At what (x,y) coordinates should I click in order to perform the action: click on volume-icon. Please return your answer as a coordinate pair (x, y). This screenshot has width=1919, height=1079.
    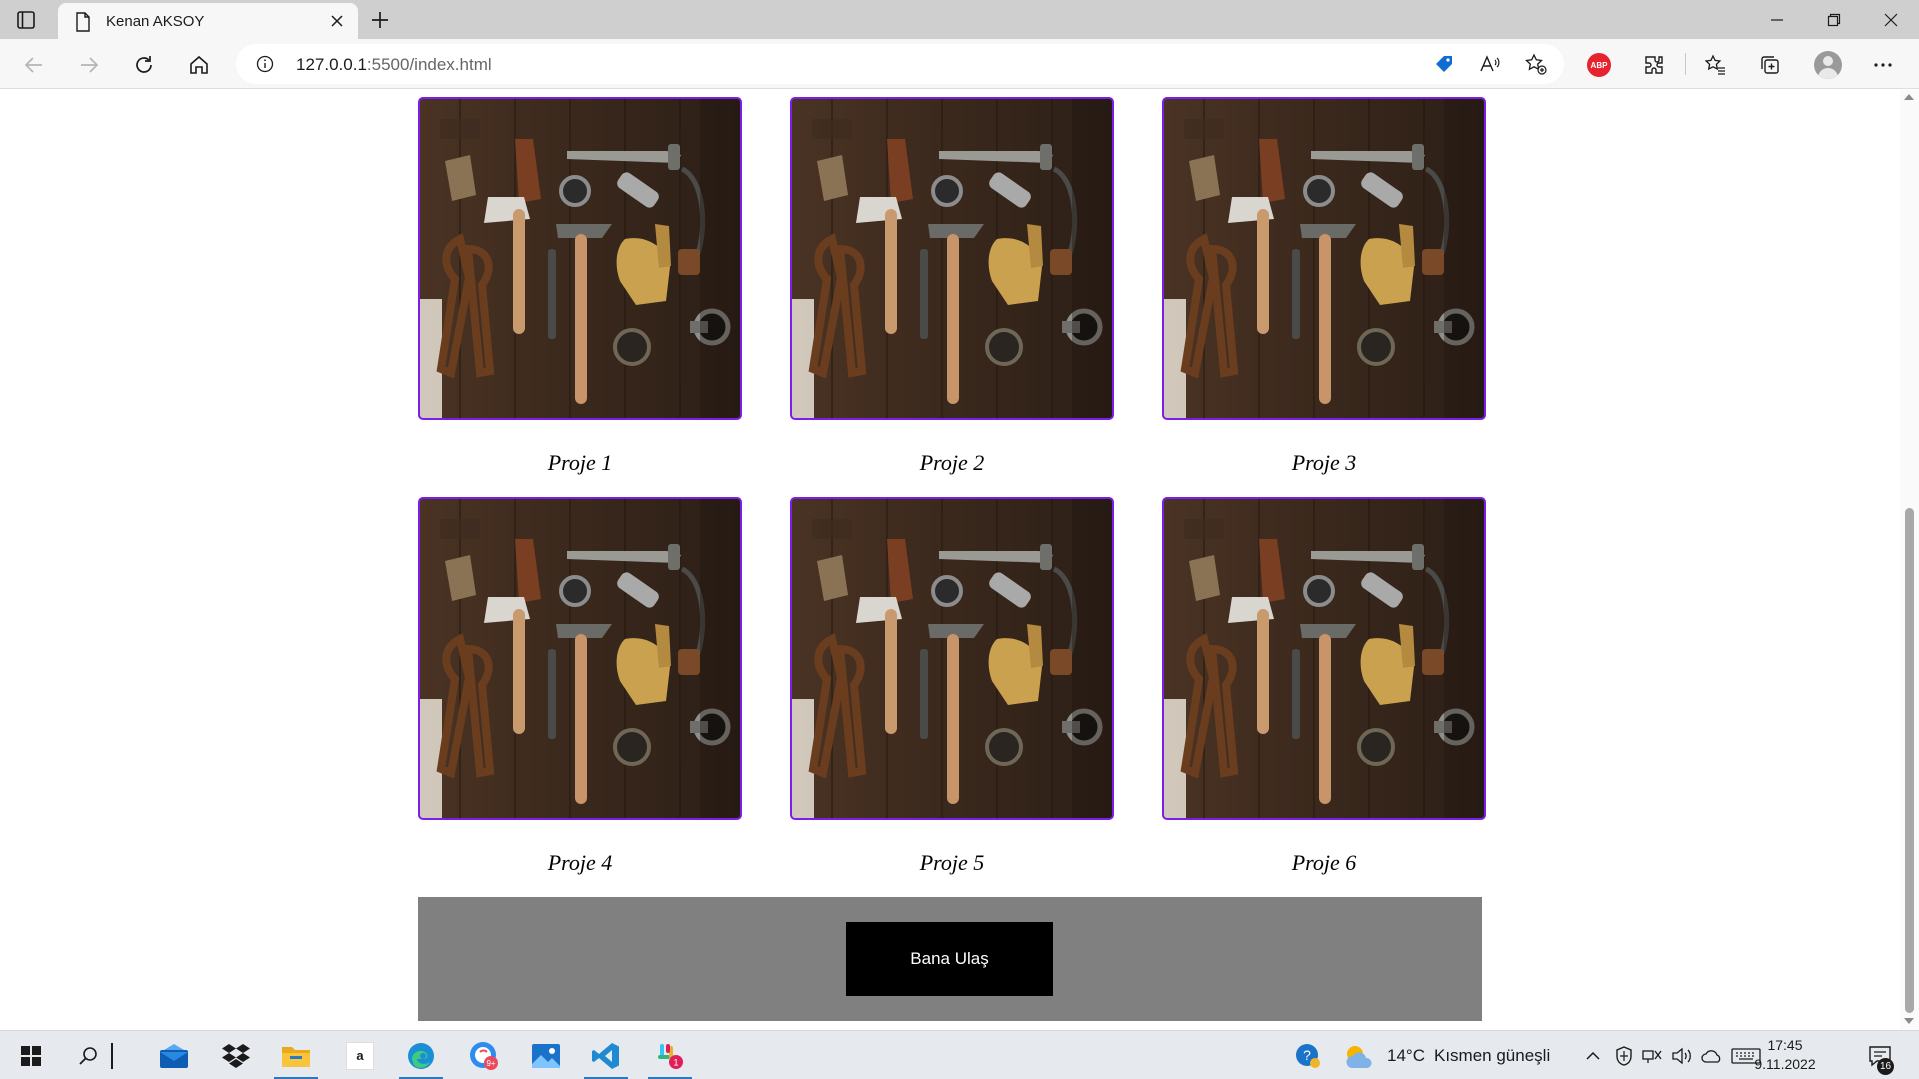
    Looking at the image, I should click on (1682, 1055).